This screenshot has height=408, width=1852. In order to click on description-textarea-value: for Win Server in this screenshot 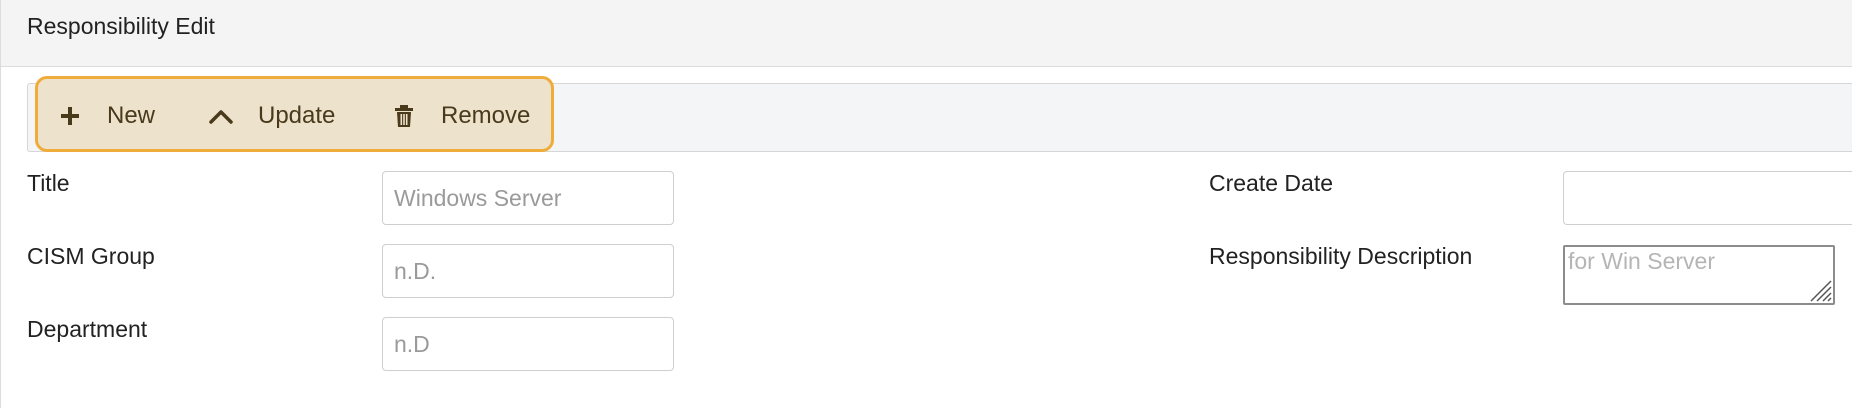, I will do `click(1641, 261)`.